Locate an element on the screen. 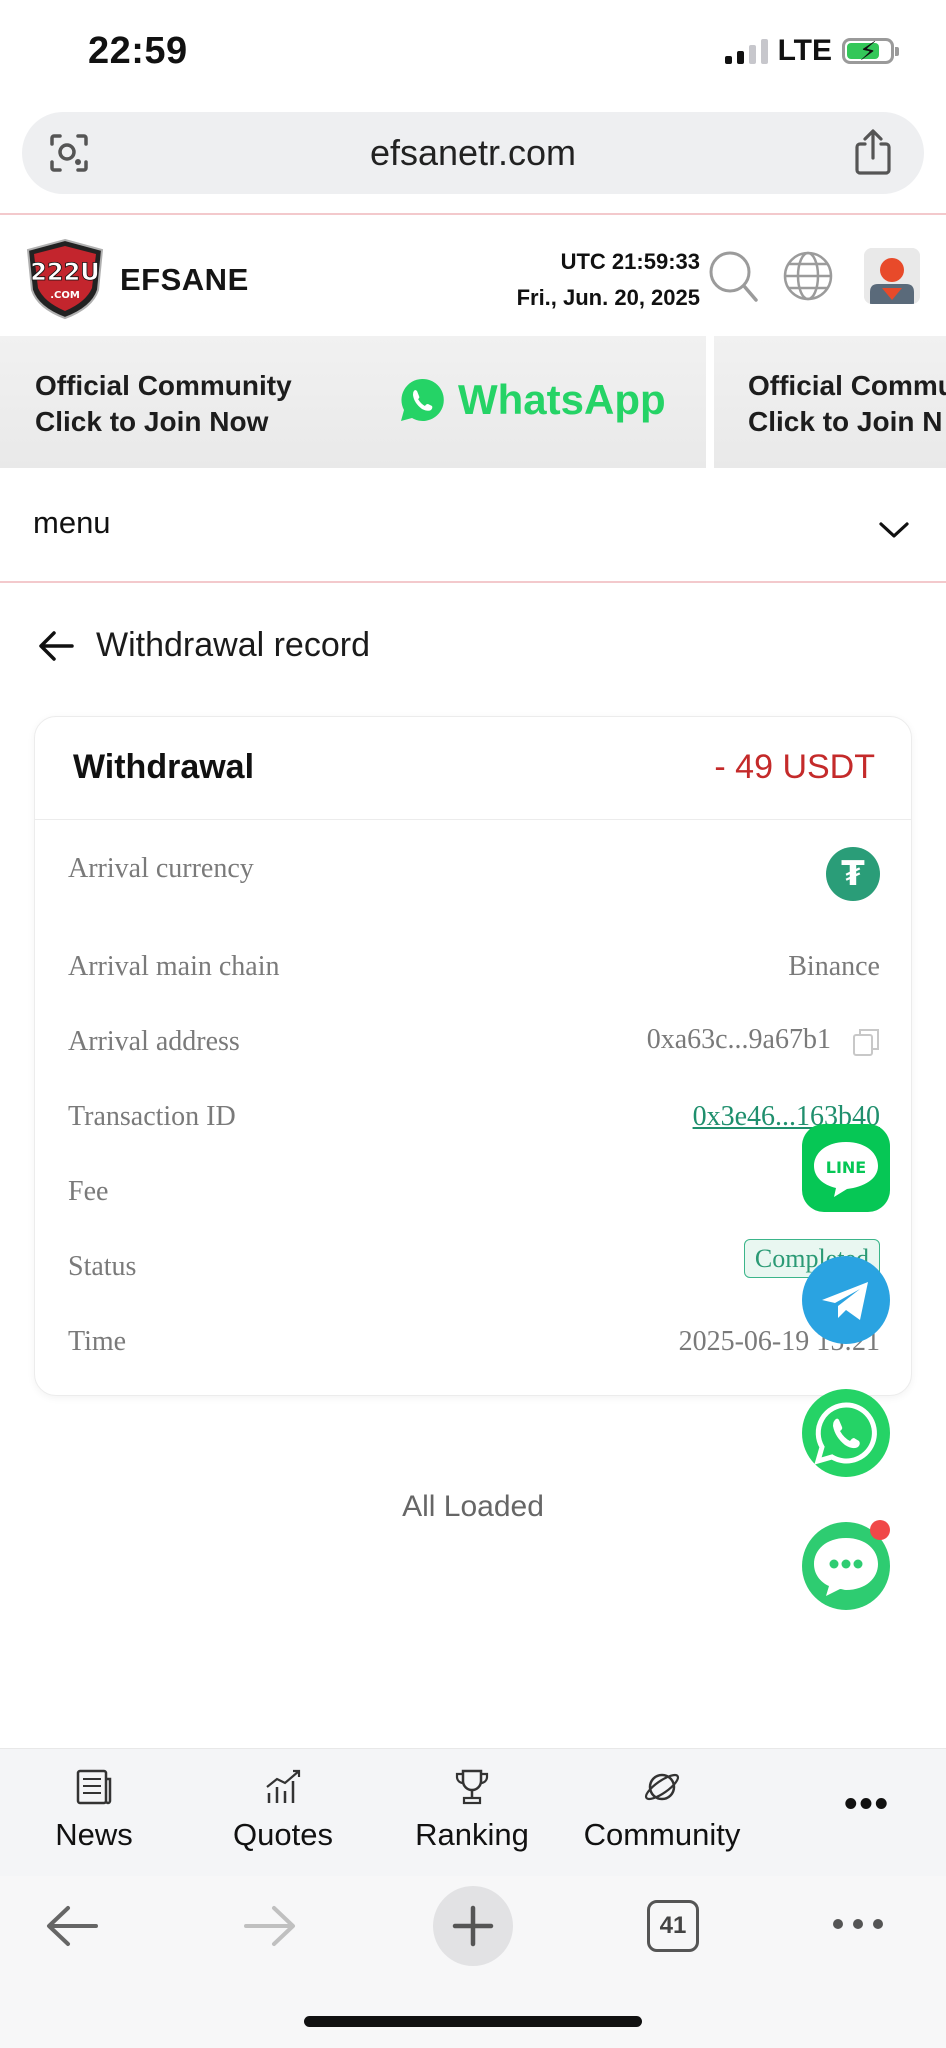 The image size is (946, 2048). whatsapp-contact-button is located at coordinates (846, 1433).